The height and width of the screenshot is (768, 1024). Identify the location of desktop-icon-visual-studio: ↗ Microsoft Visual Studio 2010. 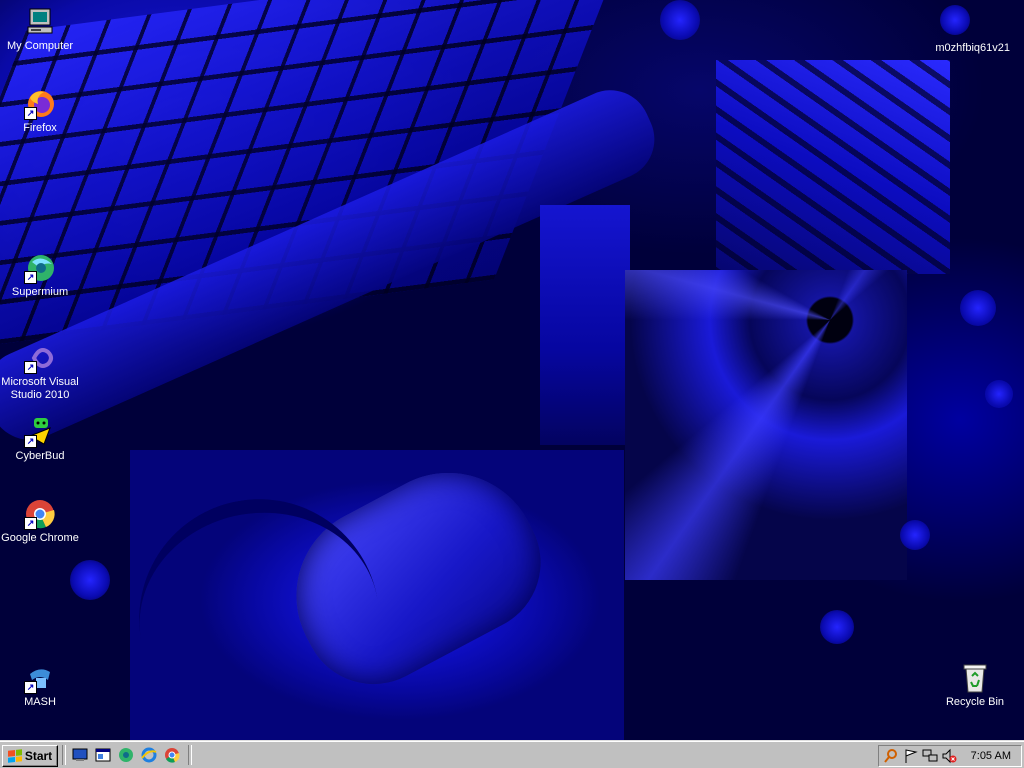
(40, 372).